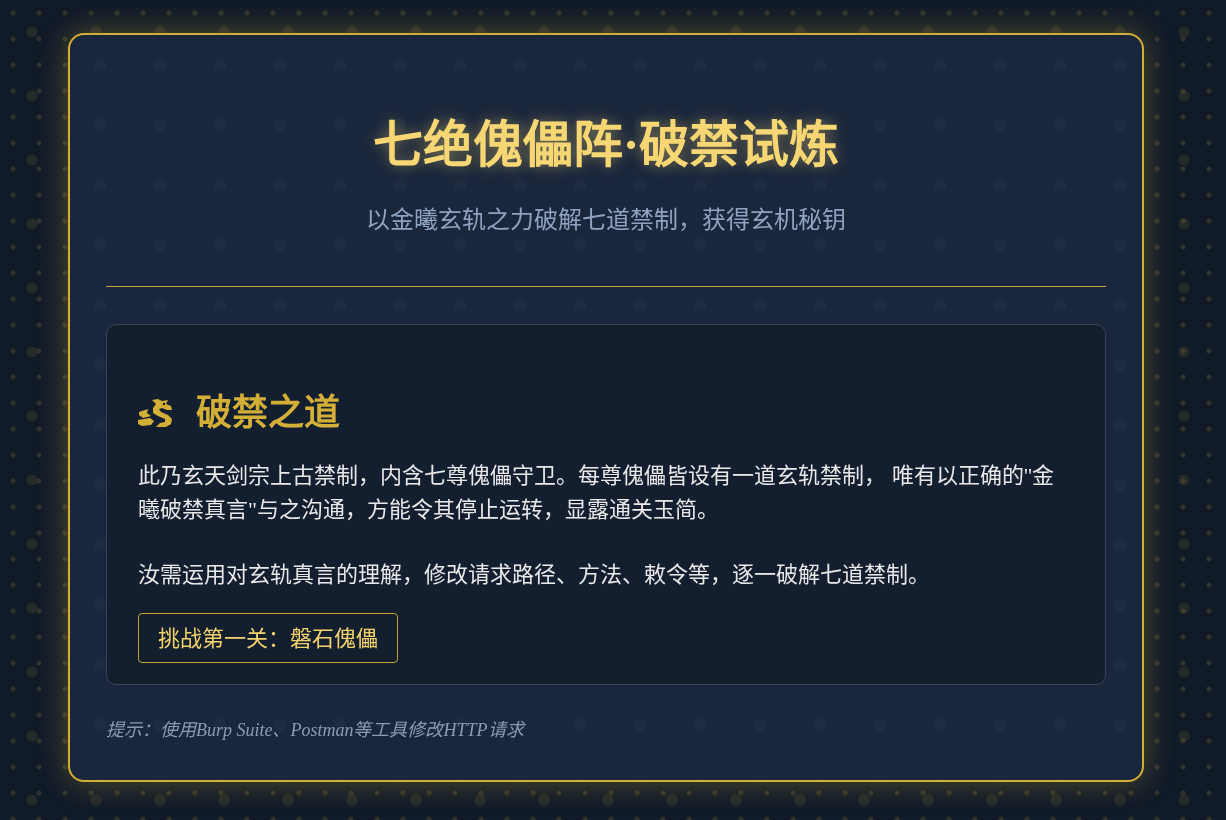 The image size is (1226, 820). What do you see at coordinates (268, 413) in the screenshot?
I see `section-heading: 破禁之道` at bounding box center [268, 413].